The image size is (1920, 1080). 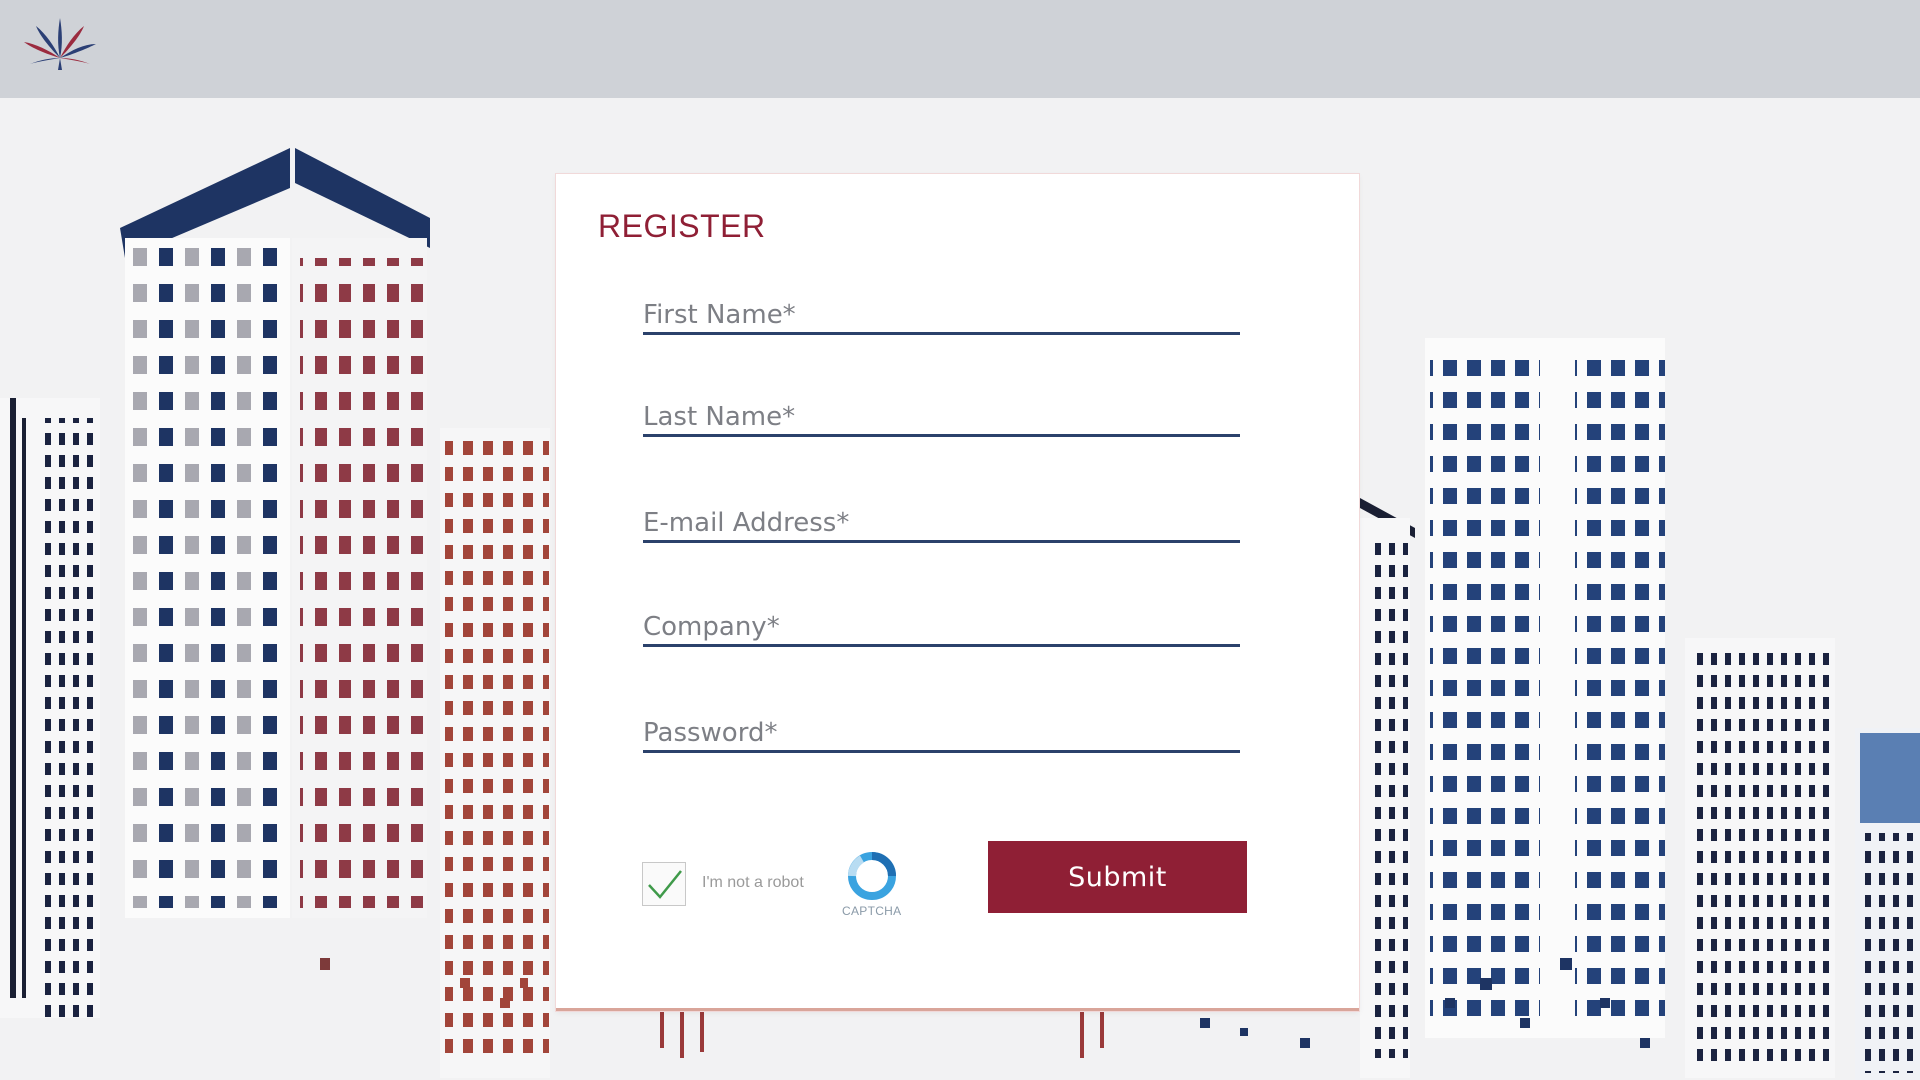 What do you see at coordinates (753, 882) in the screenshot?
I see `captcha-label: I'm not a robot` at bounding box center [753, 882].